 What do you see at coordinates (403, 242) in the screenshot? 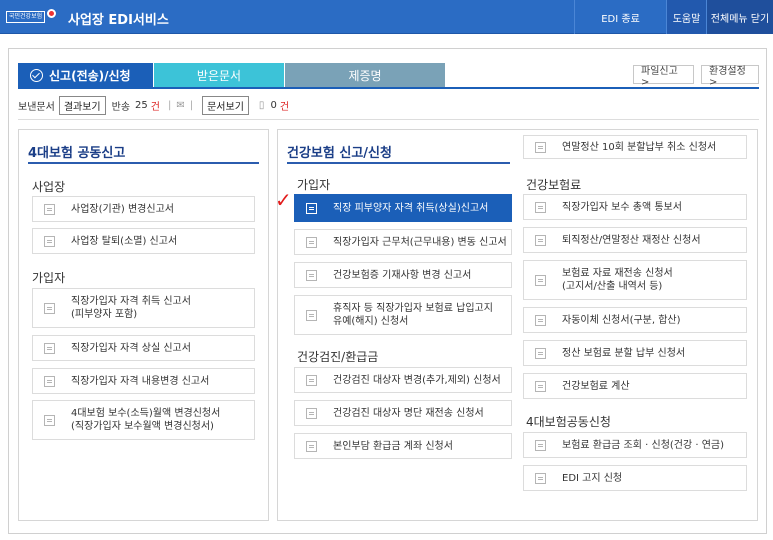
I see `list-item: 직장가입자 근무처(근무내용) 변동 신고서` at bounding box center [403, 242].